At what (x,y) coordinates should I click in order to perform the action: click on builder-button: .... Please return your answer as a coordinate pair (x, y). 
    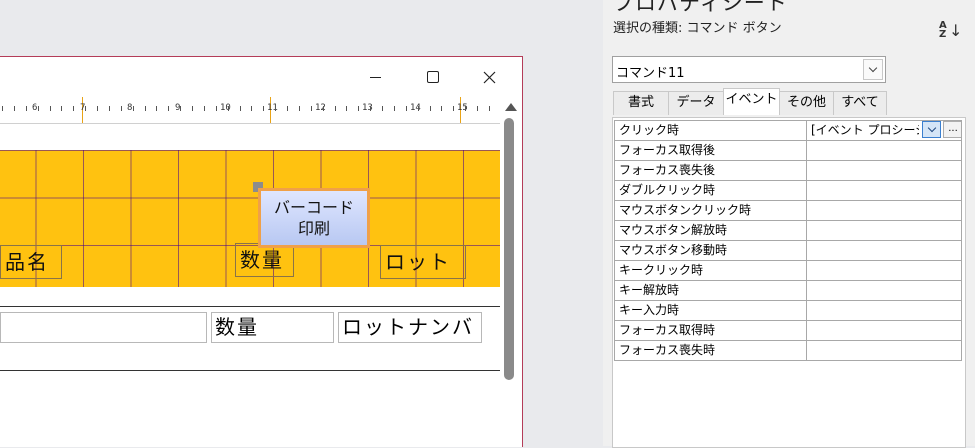
    Looking at the image, I should click on (952, 129).